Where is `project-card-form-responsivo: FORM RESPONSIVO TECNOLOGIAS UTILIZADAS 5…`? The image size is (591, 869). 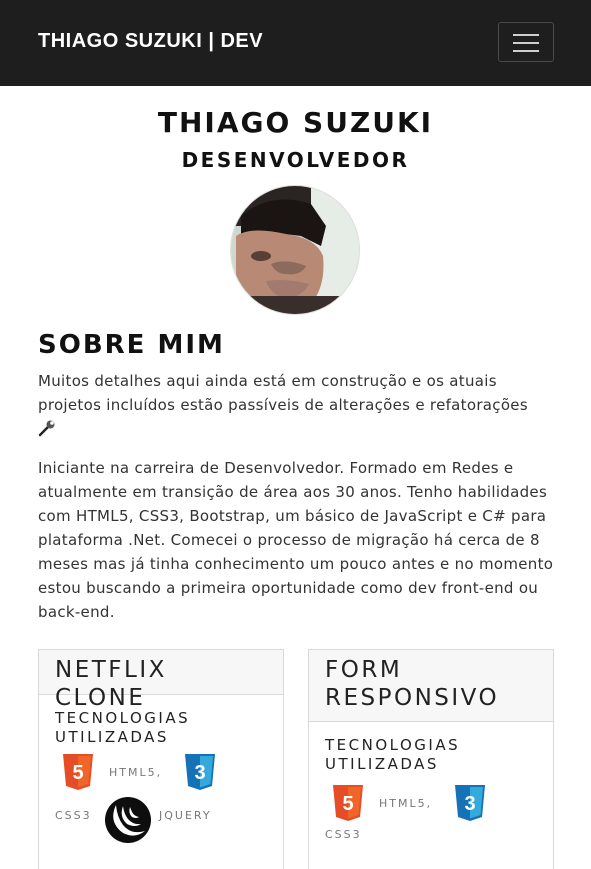 project-card-form-responsivo: FORM RESPONSIVO TECNOLOGIAS UTILIZADAS 5… is located at coordinates (431, 759).